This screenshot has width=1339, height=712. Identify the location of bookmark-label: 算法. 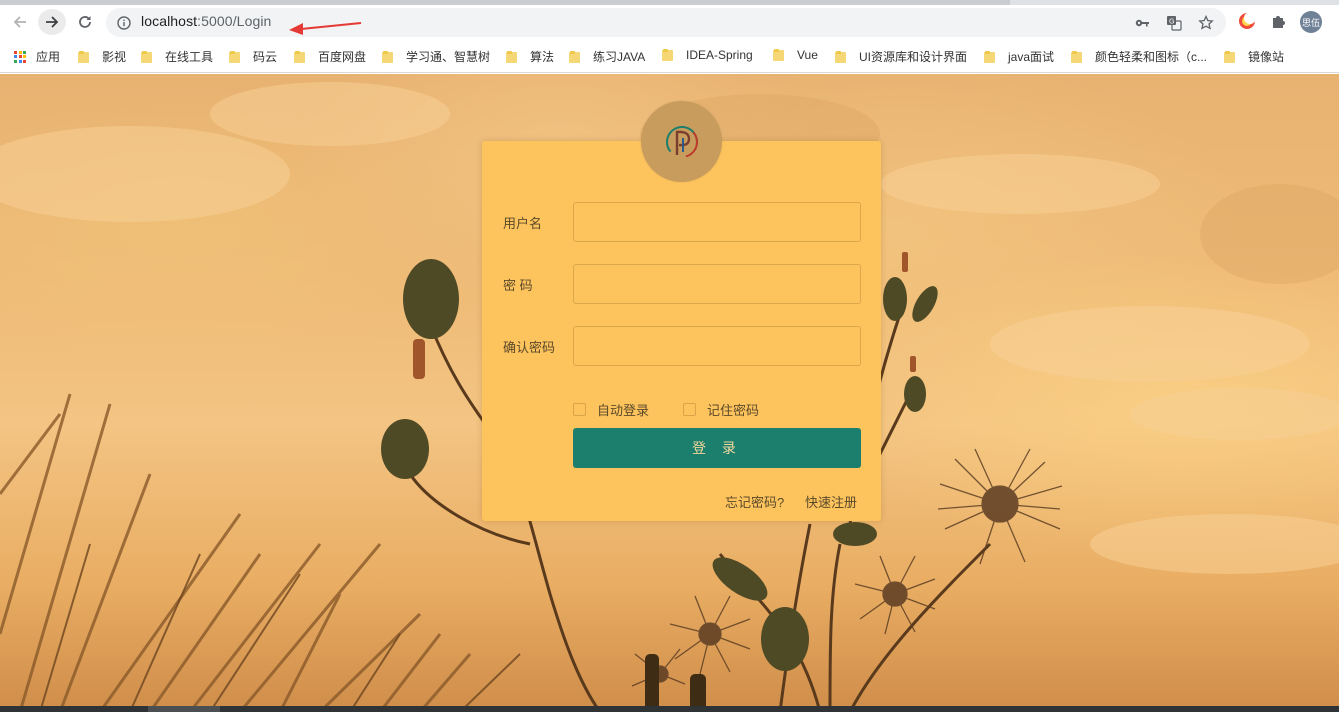
(542, 57).